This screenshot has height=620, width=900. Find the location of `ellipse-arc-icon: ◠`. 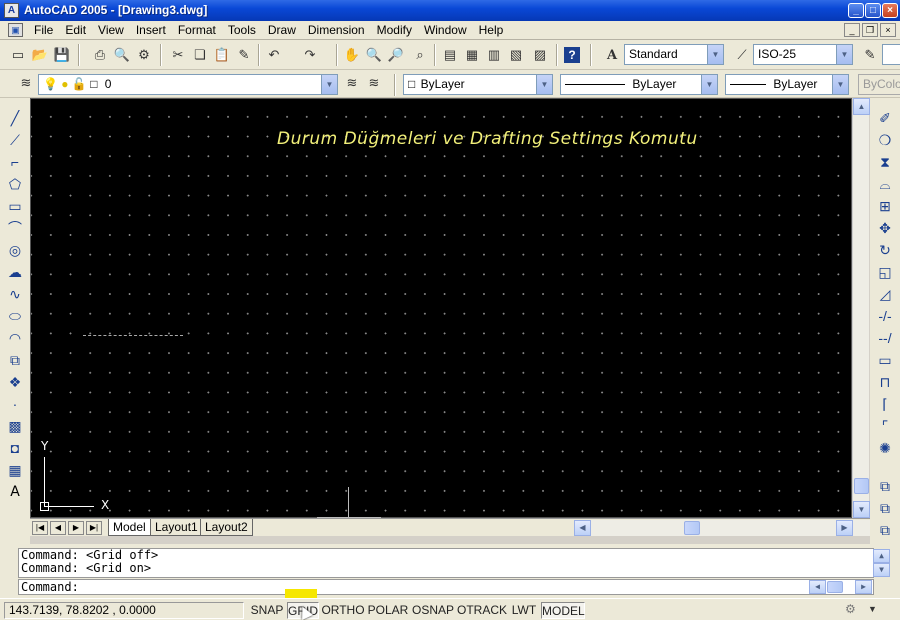

ellipse-arc-icon: ◠ is located at coordinates (15, 338).